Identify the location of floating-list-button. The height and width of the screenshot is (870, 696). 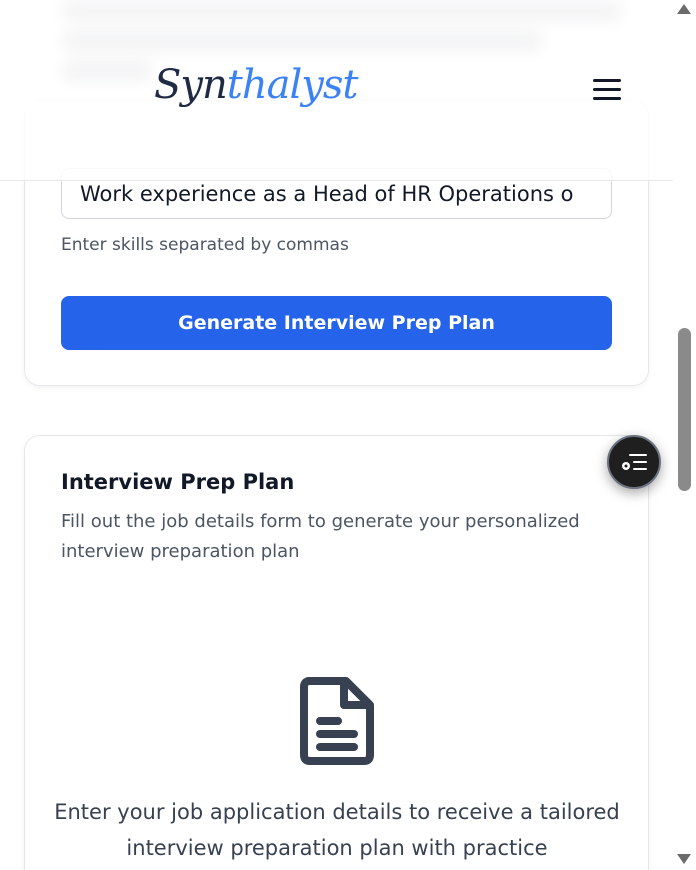
(634, 462).